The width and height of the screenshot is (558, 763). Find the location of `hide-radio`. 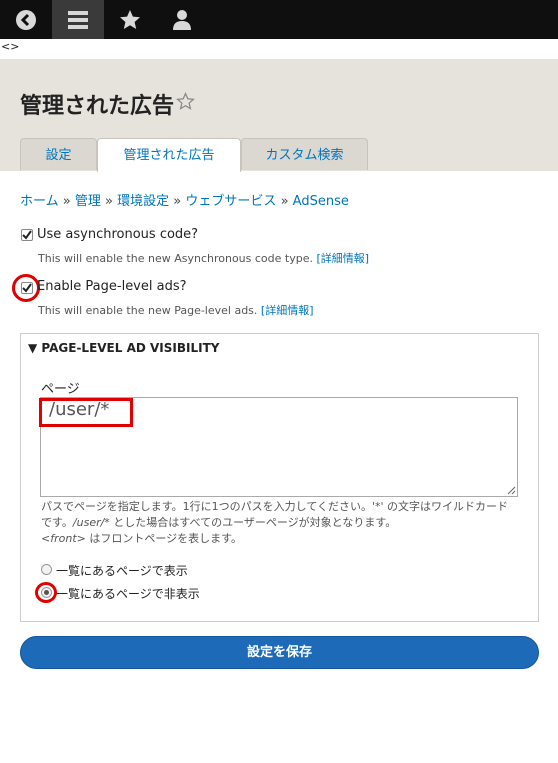

hide-radio is located at coordinates (46, 592).